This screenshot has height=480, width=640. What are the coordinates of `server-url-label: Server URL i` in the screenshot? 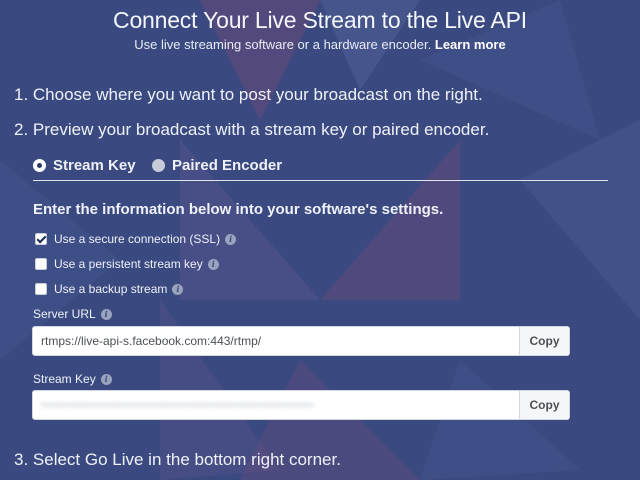 It's located at (72, 314).